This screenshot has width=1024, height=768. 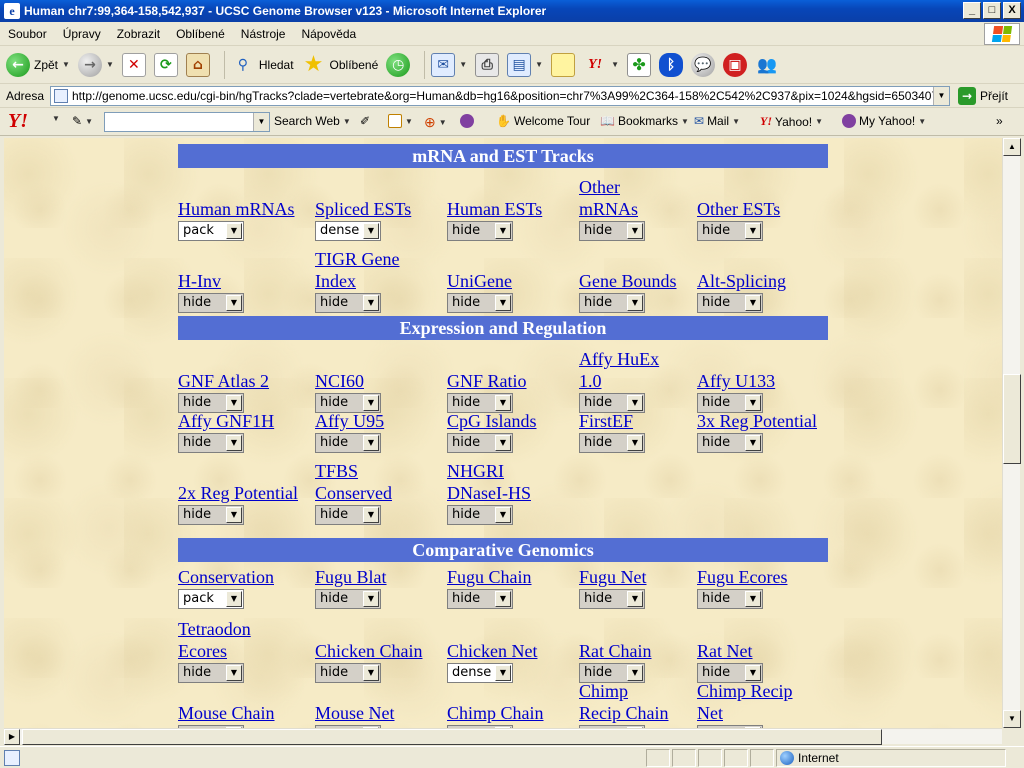 I want to click on track-link: Chicken Chain, so click(x=388, y=651).